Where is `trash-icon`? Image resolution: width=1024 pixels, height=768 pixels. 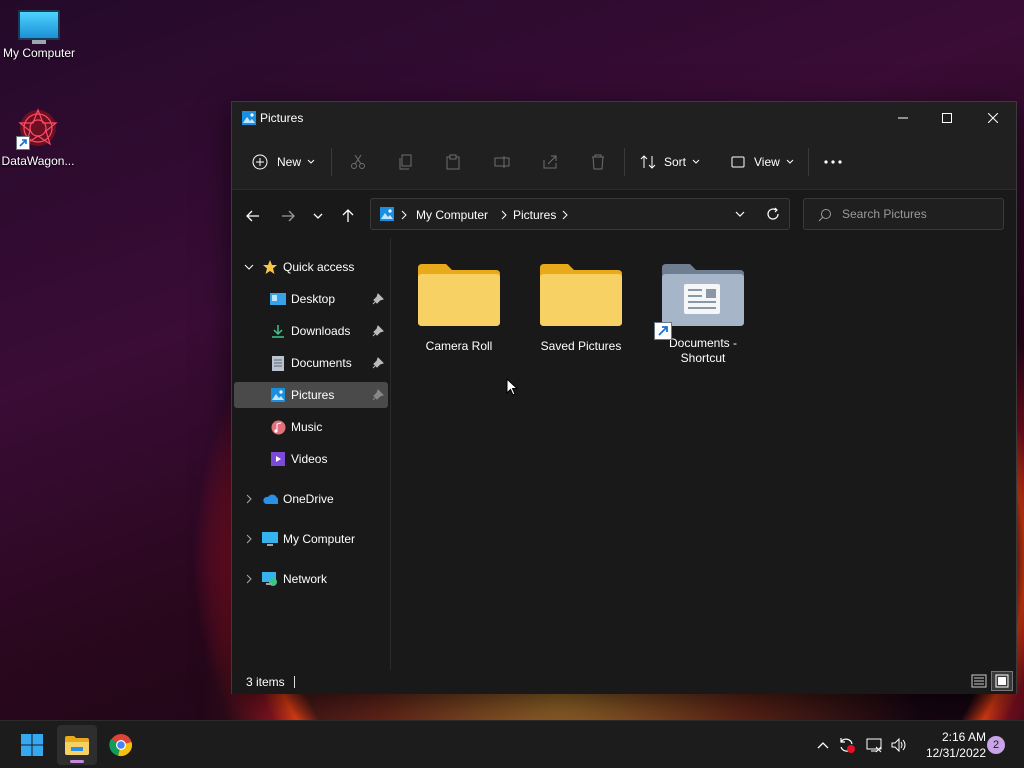 trash-icon is located at coordinates (598, 162).